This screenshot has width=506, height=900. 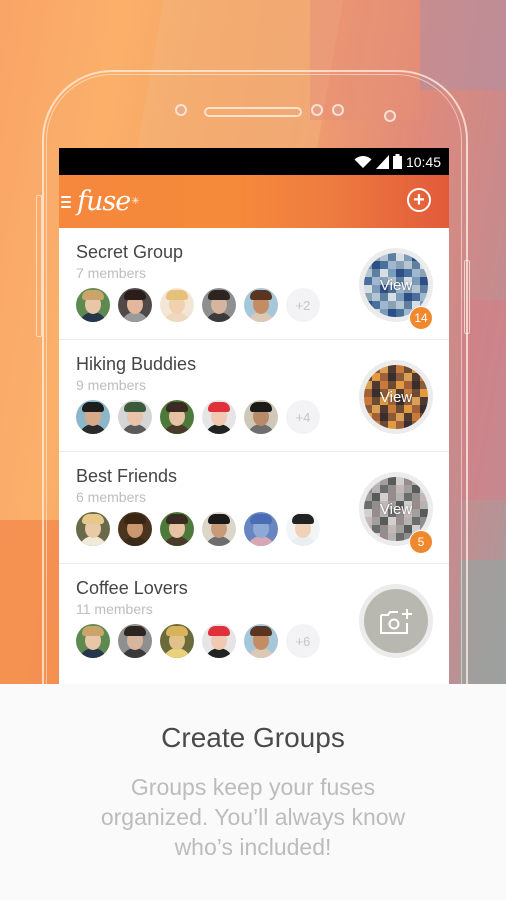 I want to click on group-member-count: 6 members, so click(x=111, y=497).